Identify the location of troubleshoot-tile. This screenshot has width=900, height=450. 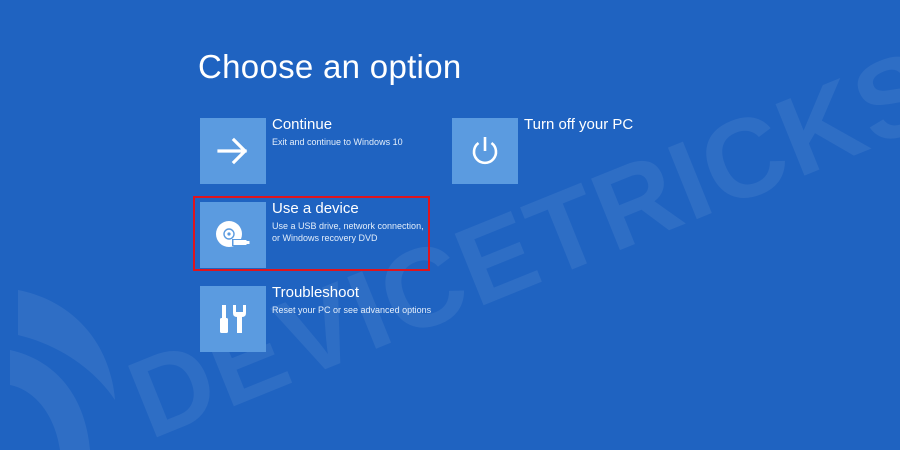
(233, 319).